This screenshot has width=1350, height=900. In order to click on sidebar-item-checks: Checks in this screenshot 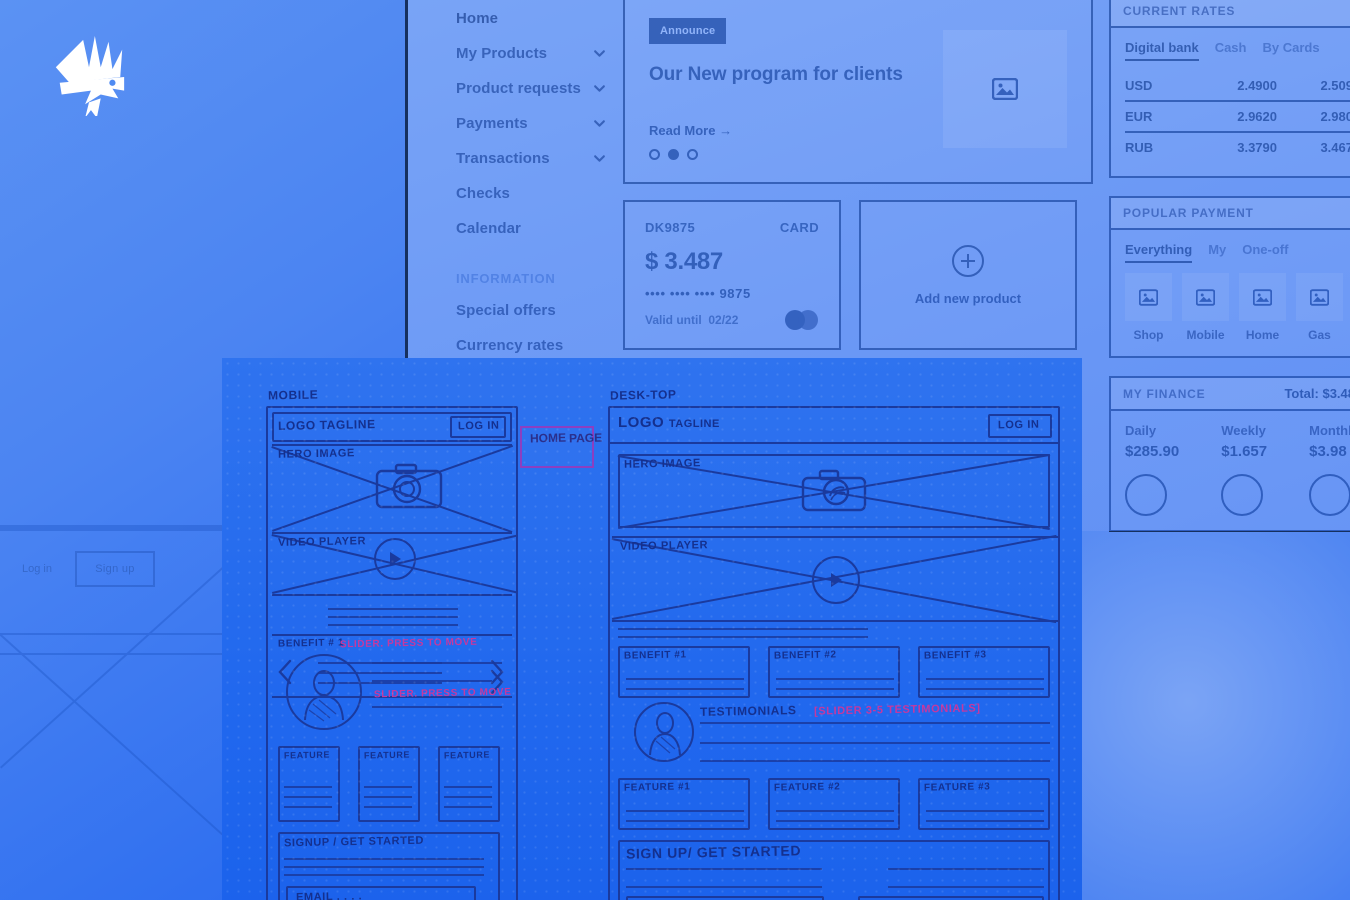, I will do `click(531, 193)`.